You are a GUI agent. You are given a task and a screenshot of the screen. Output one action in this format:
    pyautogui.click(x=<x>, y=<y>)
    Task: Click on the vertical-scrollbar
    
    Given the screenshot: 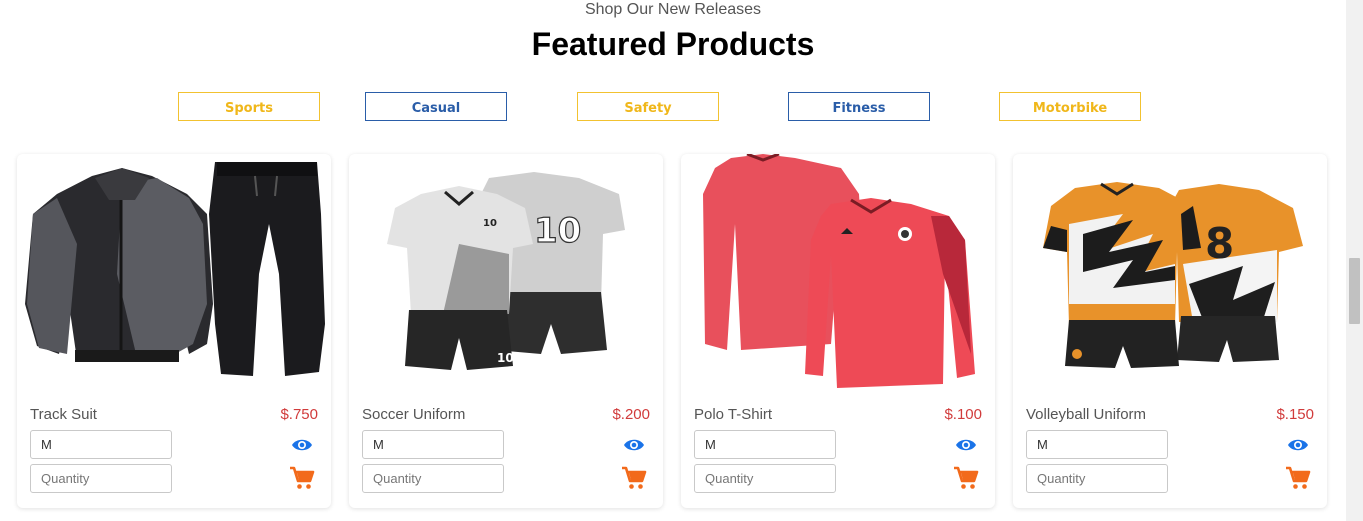 What is the action you would take?
    pyautogui.click(x=1354, y=260)
    